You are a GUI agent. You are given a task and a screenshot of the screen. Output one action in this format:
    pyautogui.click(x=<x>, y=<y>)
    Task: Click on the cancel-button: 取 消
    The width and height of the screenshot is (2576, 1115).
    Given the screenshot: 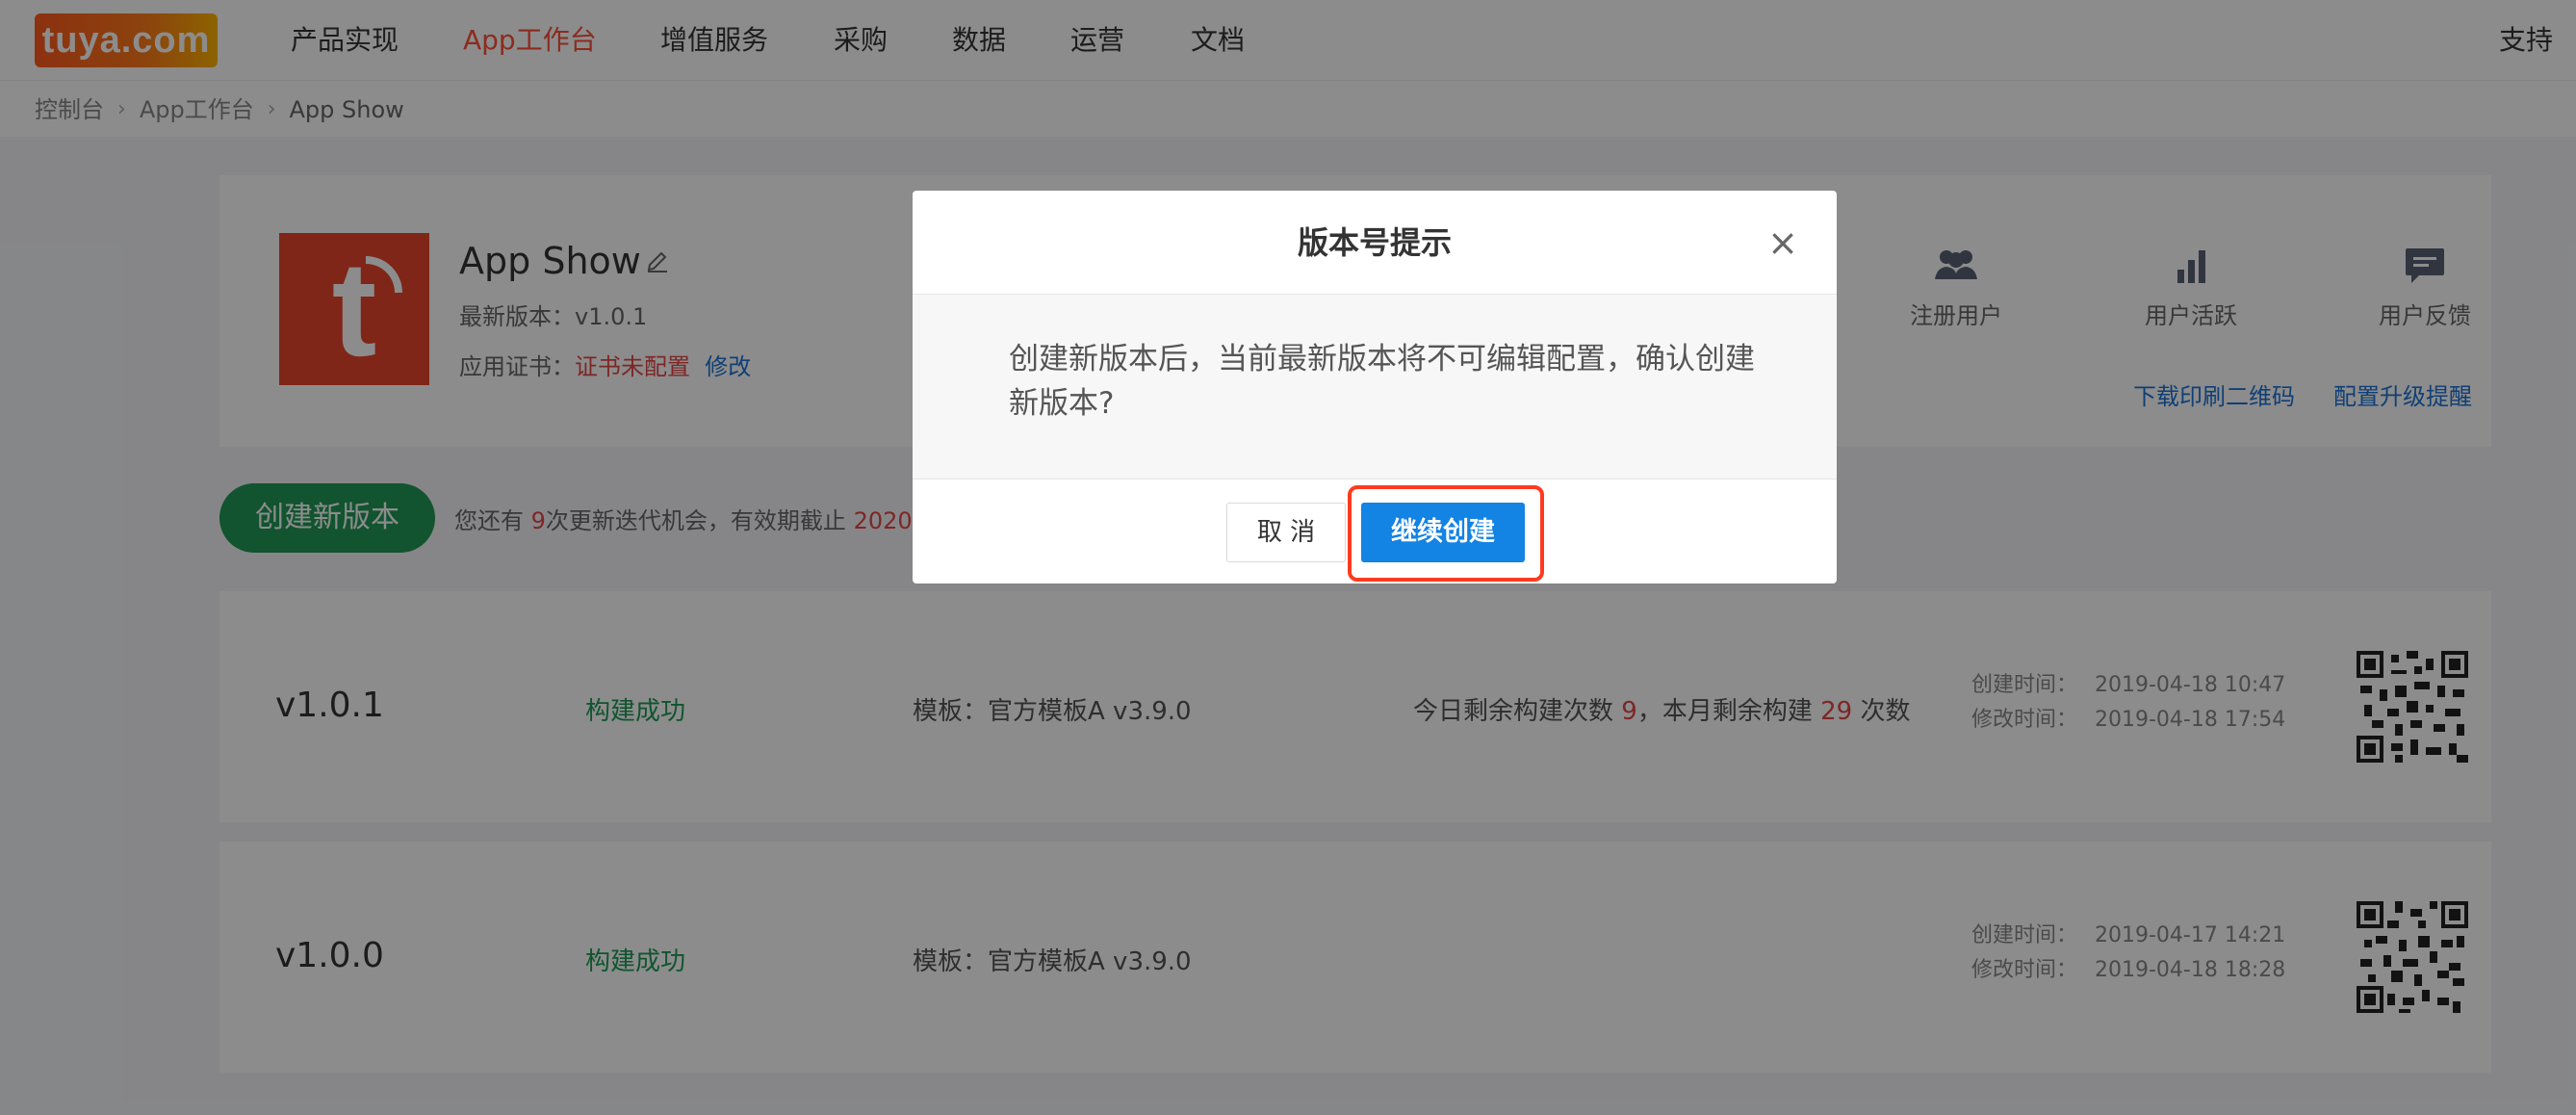 What is the action you would take?
    pyautogui.click(x=1286, y=532)
    